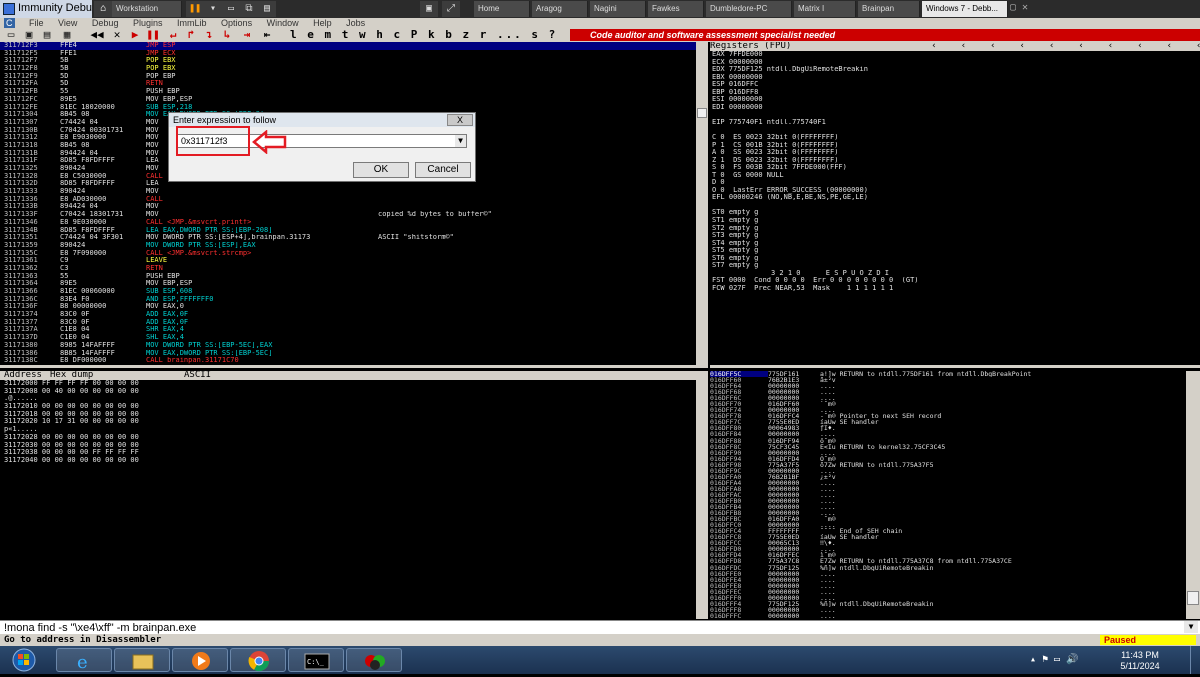  I want to click on disasm-row: 3117137D C1E0 04 SHL EAX,4, so click(348, 338).